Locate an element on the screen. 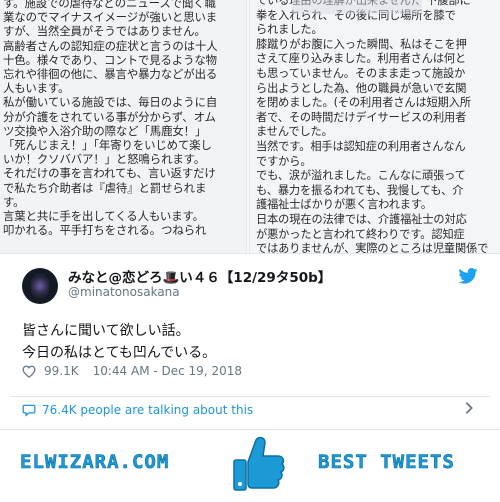 The width and height of the screenshot is (500, 502). user-handle: @minatonosakana is located at coordinates (124, 292).